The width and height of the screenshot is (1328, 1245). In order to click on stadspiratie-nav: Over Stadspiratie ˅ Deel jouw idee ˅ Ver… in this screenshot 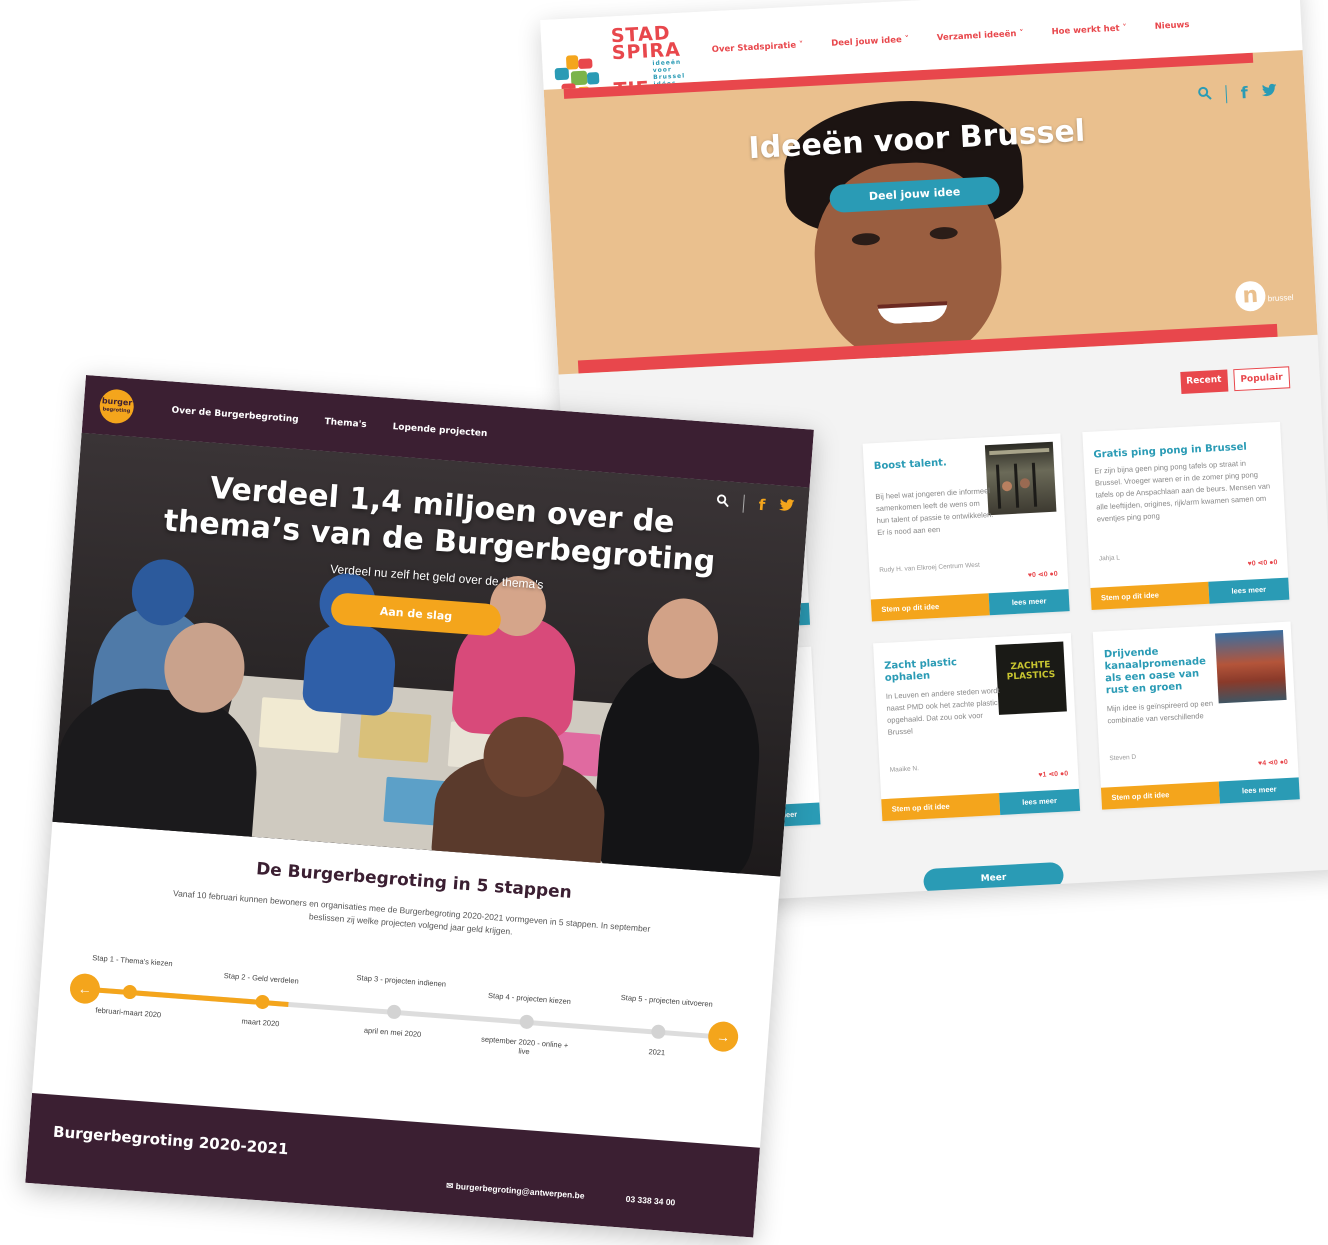, I will do `click(951, 37)`.